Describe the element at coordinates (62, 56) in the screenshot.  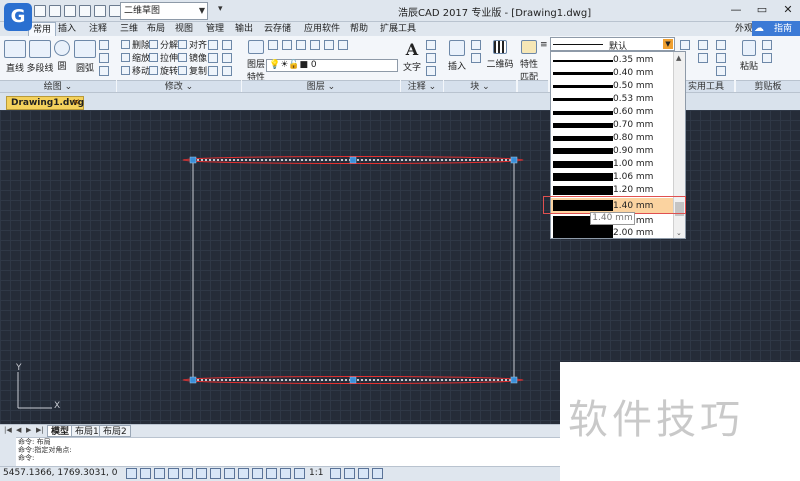
I see `circle-tool: 圆` at that location.